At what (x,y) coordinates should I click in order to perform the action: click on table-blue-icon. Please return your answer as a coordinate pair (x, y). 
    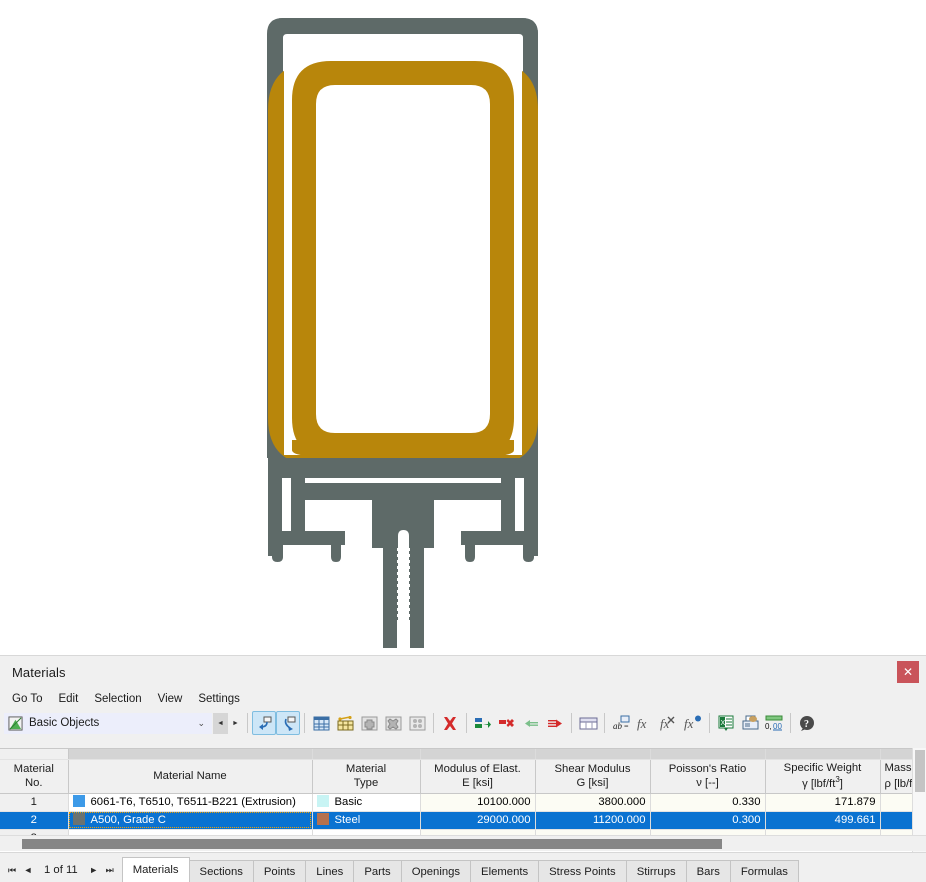
    Looking at the image, I should click on (321, 723).